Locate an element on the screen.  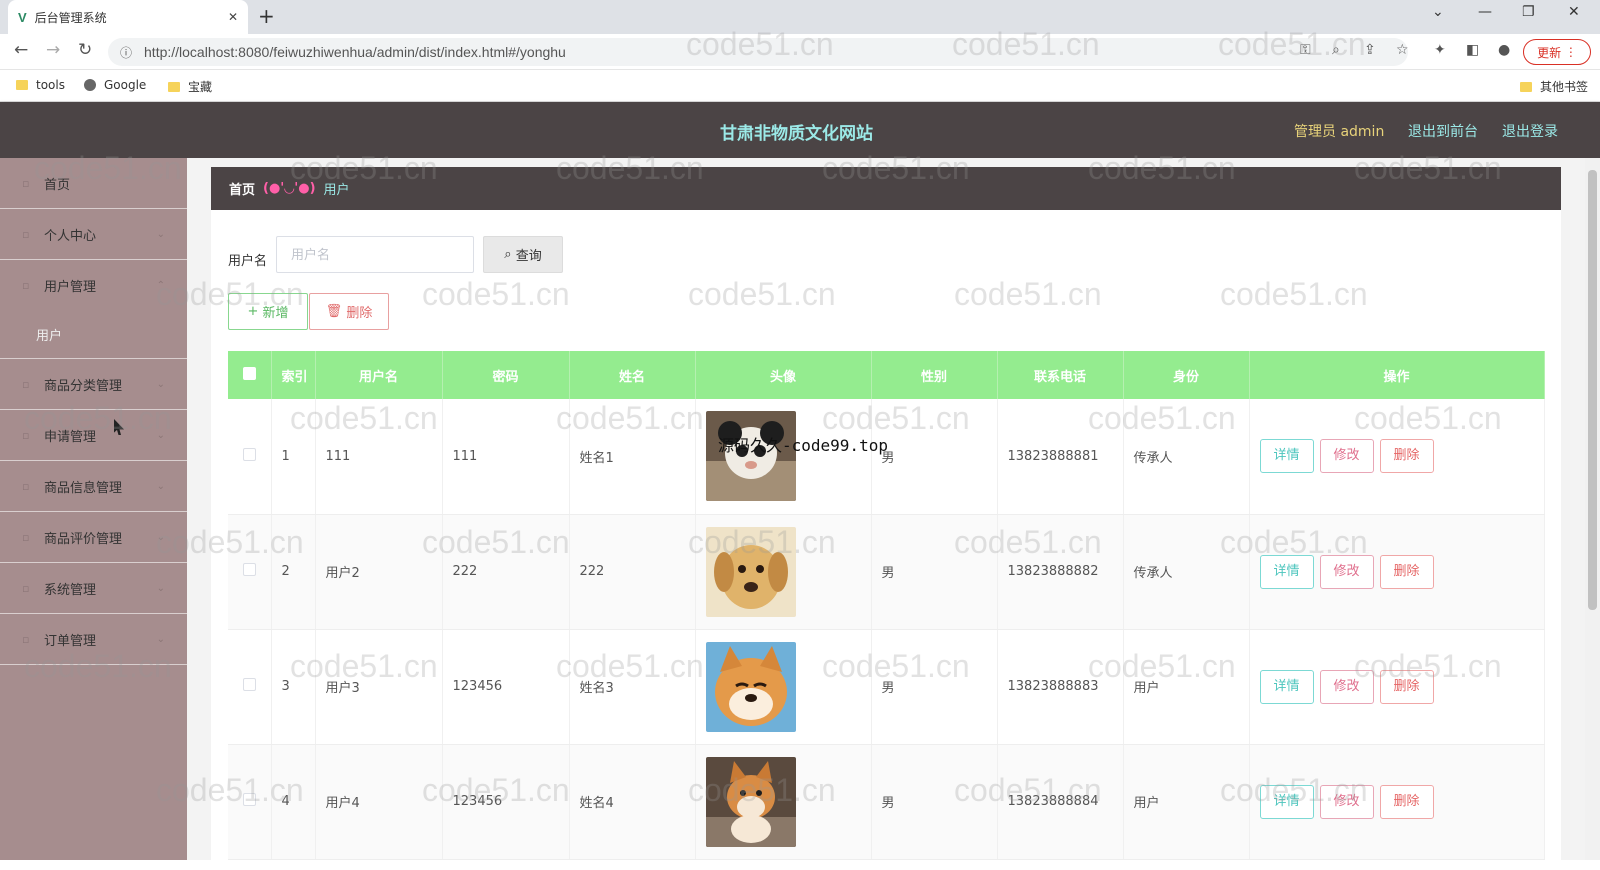
site-info-icon: ⓘ is located at coordinates (126, 52).